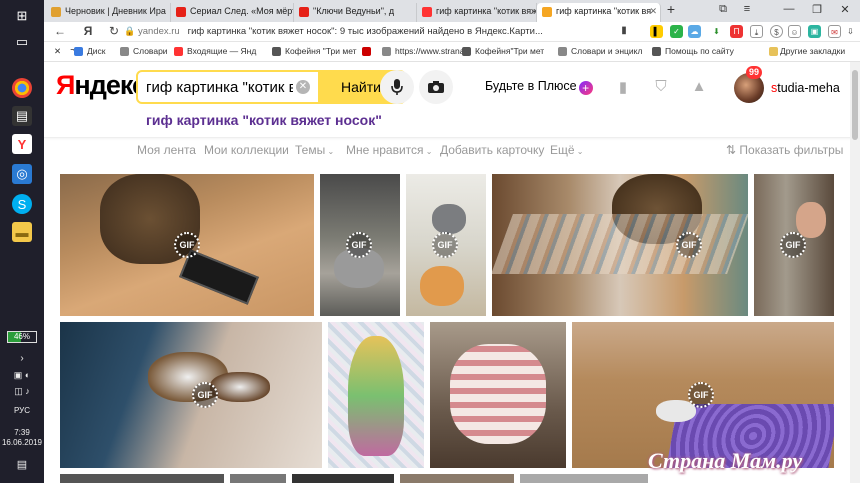  I want to click on file-explorer-icon: ▬, so click(22, 232).